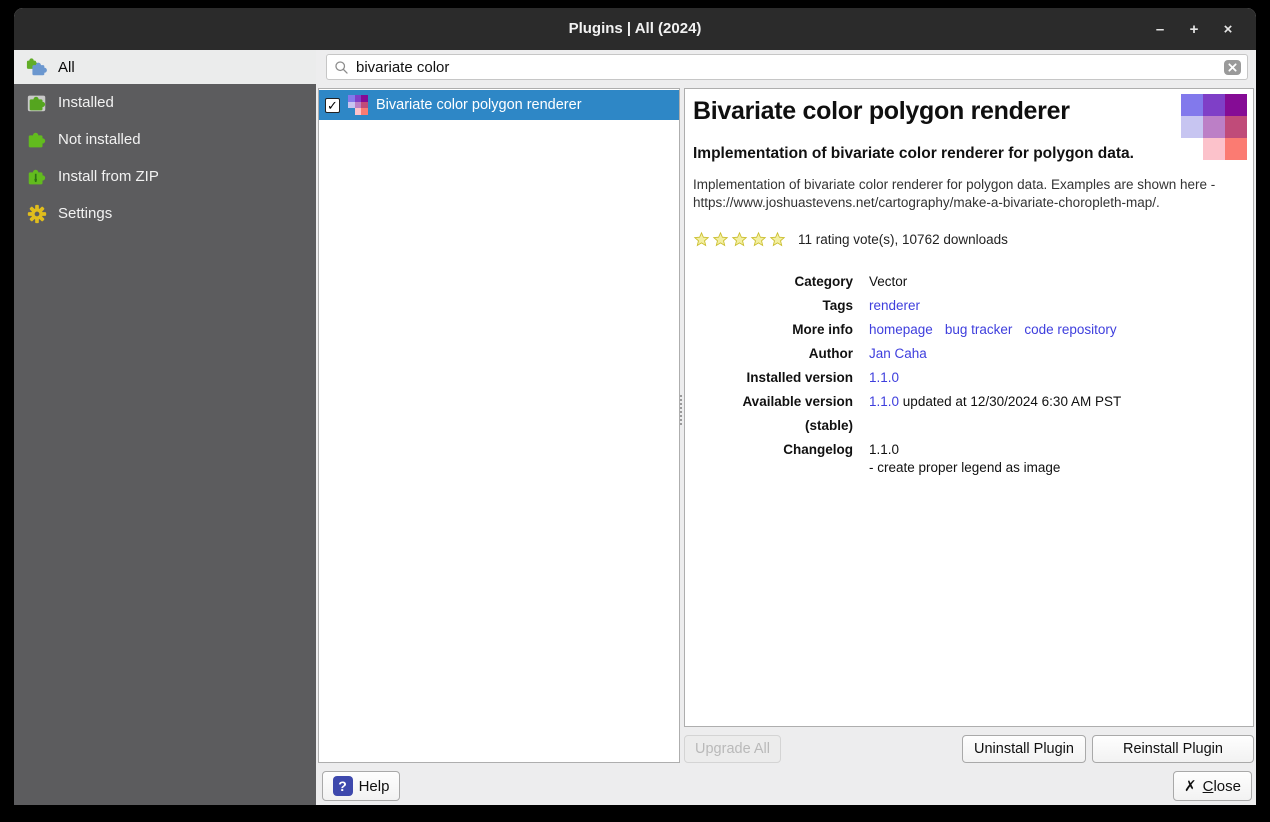  I want to click on puzzle-zip-icon, so click(37, 177).